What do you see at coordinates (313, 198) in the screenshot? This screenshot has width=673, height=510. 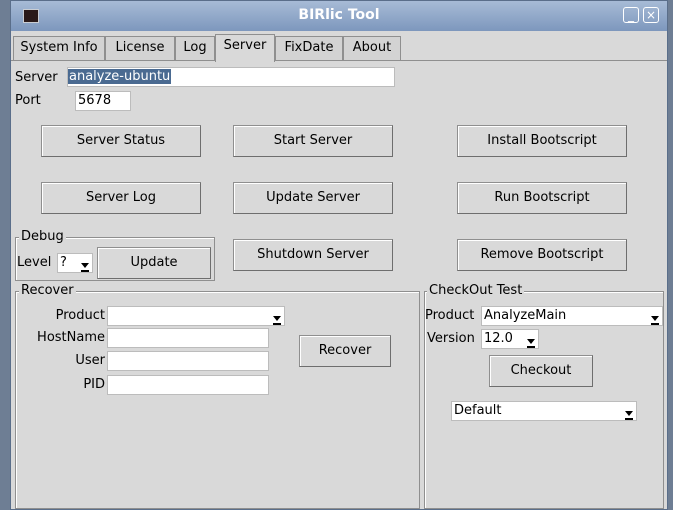 I see `update-server-button: Update Server` at bounding box center [313, 198].